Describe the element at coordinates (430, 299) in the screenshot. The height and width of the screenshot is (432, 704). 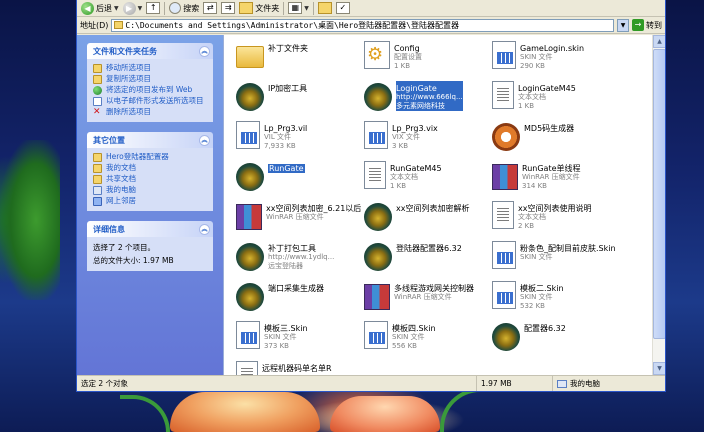
I see `file-item: 多线程游戏网关控制器 WinRAR 压缩文件` at that location.